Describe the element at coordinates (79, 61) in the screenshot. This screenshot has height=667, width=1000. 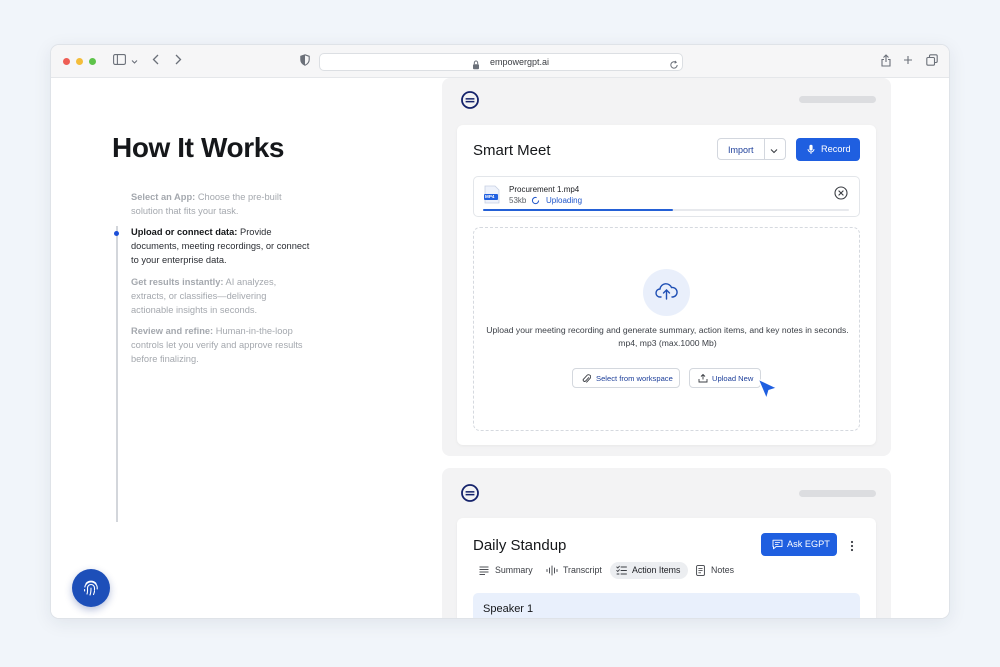
I see `minimize-window-button` at that location.